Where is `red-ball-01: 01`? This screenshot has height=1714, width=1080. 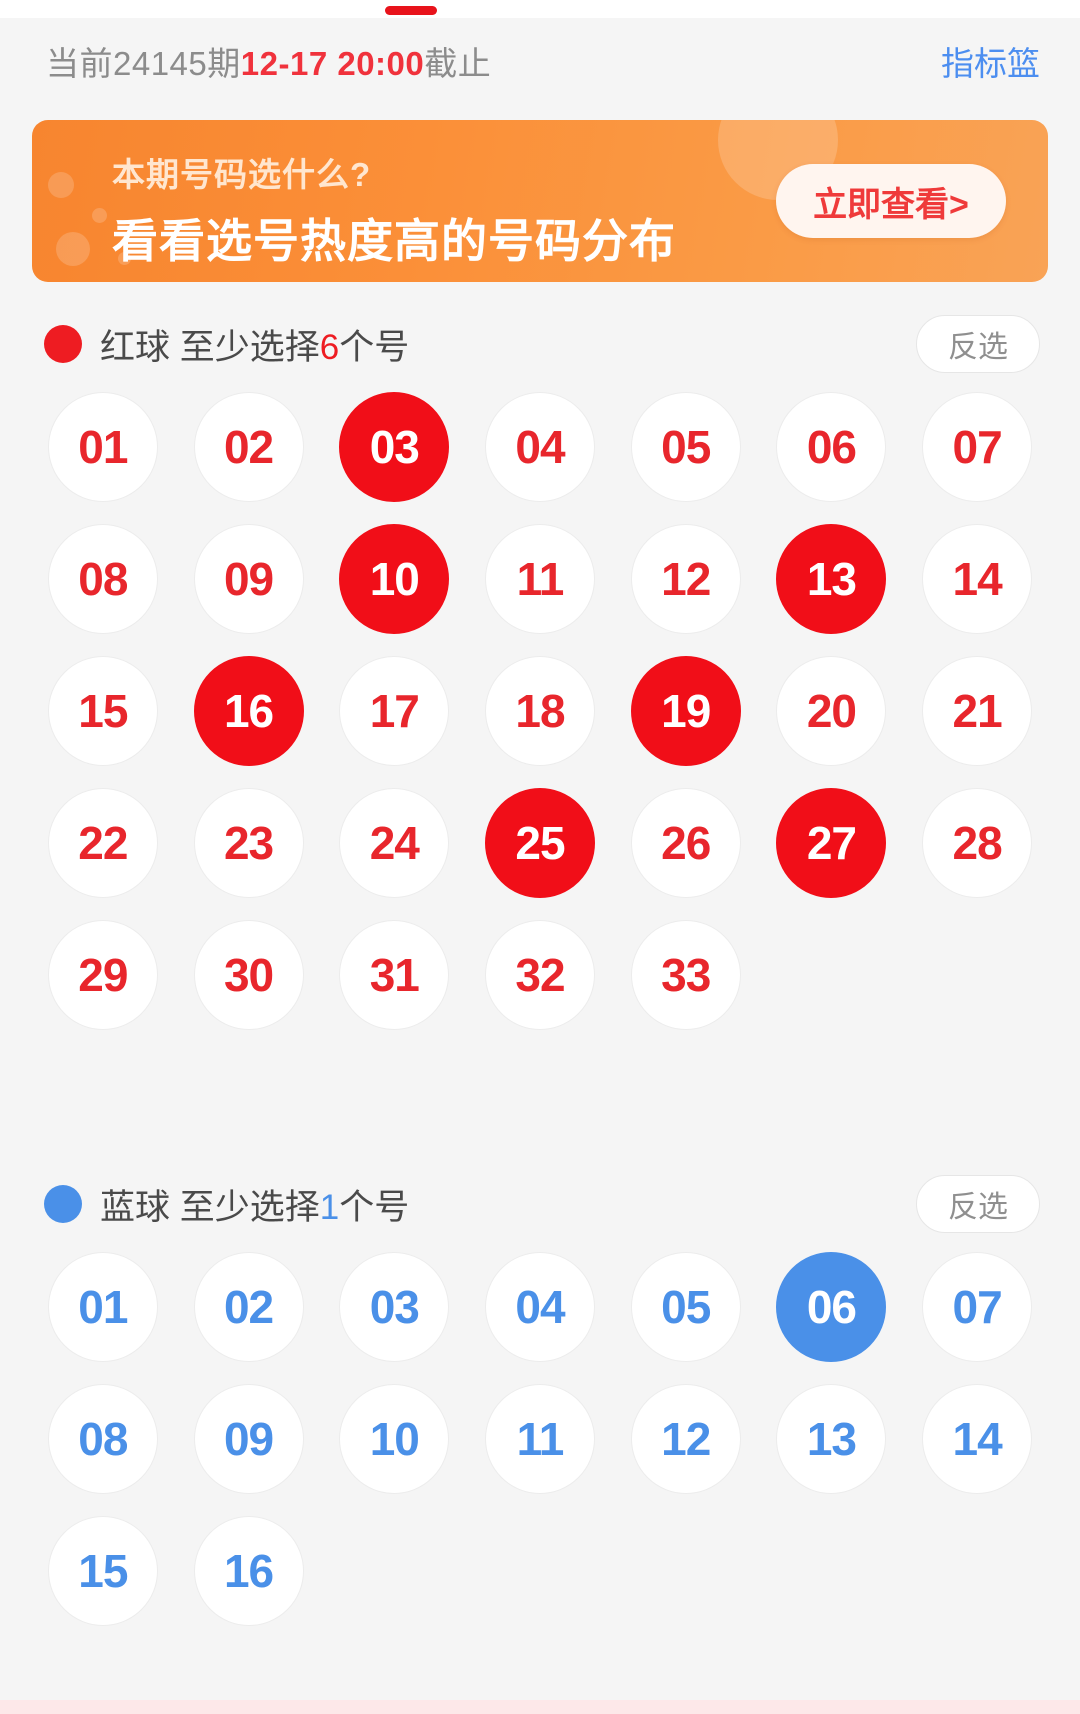 red-ball-01: 01 is located at coordinates (102, 447).